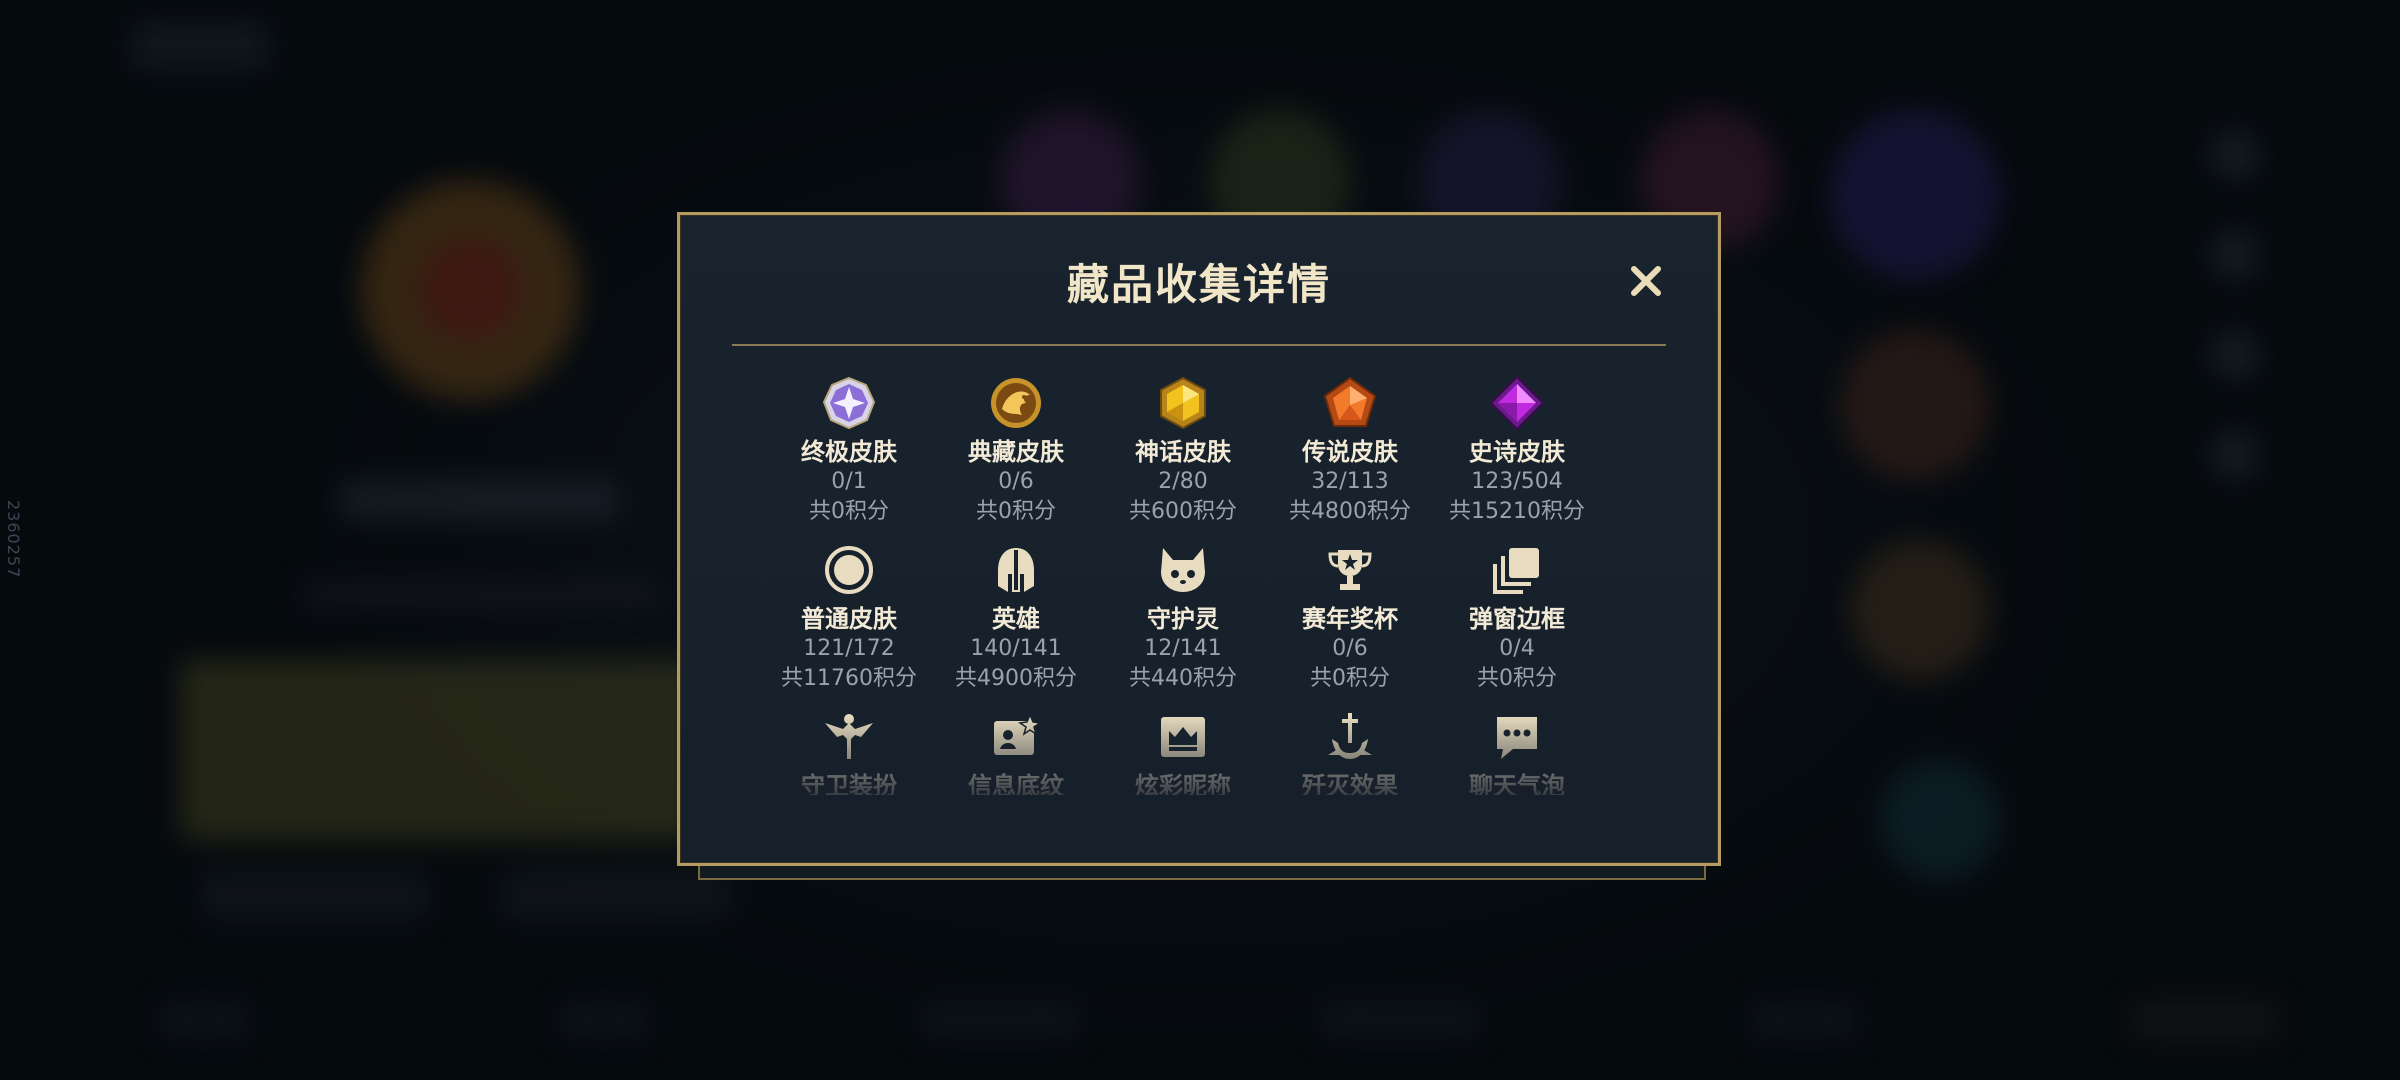 The width and height of the screenshot is (2400, 1080). I want to click on collection-item-mythic-skin: 神话皮肤 2/80 共600积分, so click(1183, 455).